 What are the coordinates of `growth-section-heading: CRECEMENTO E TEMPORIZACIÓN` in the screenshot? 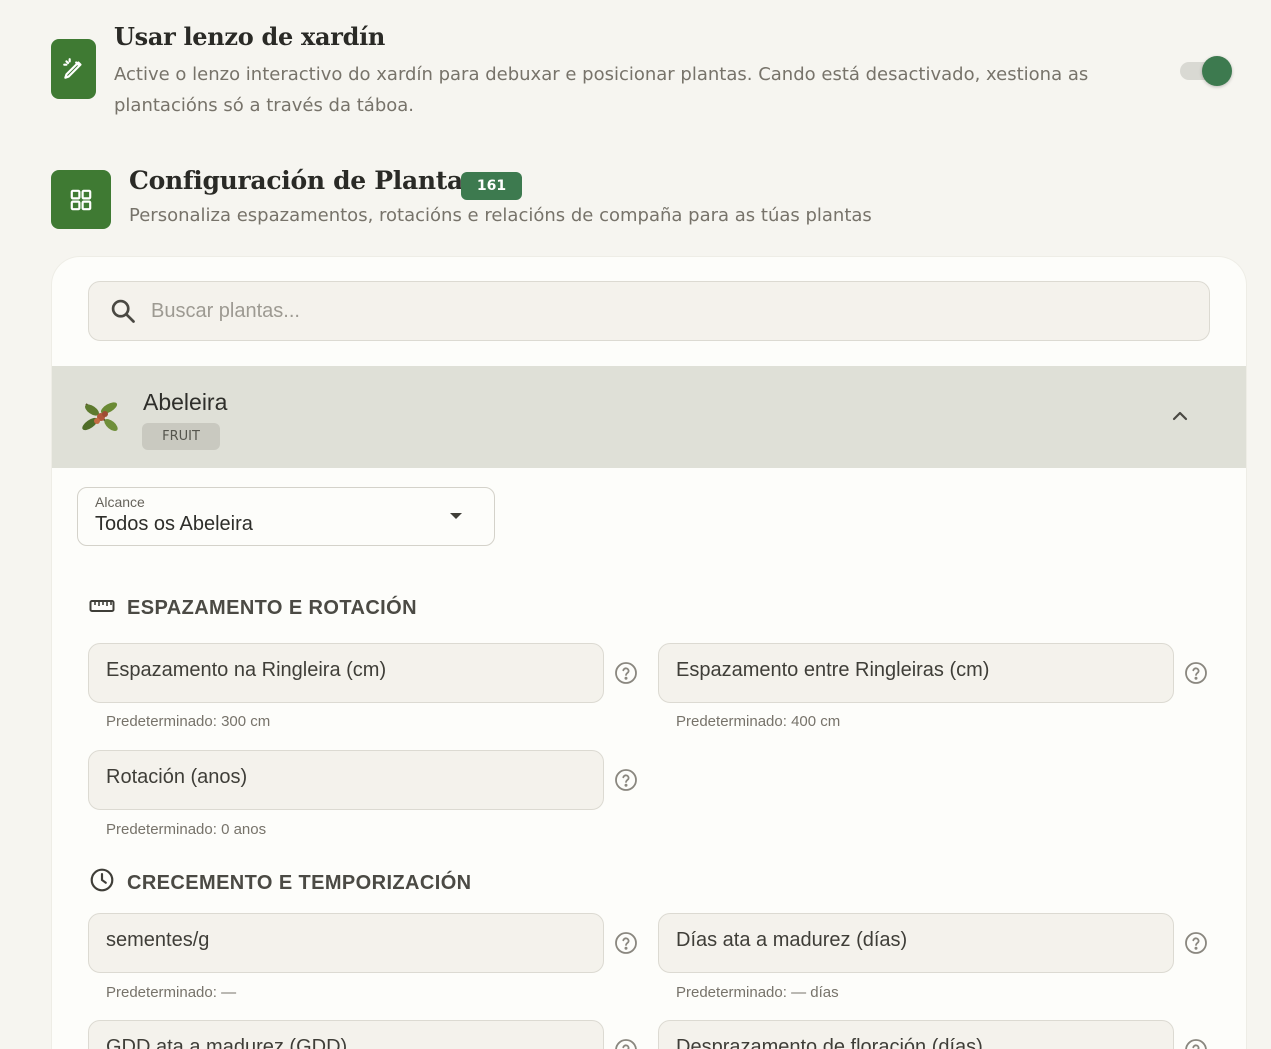 It's located at (280, 883).